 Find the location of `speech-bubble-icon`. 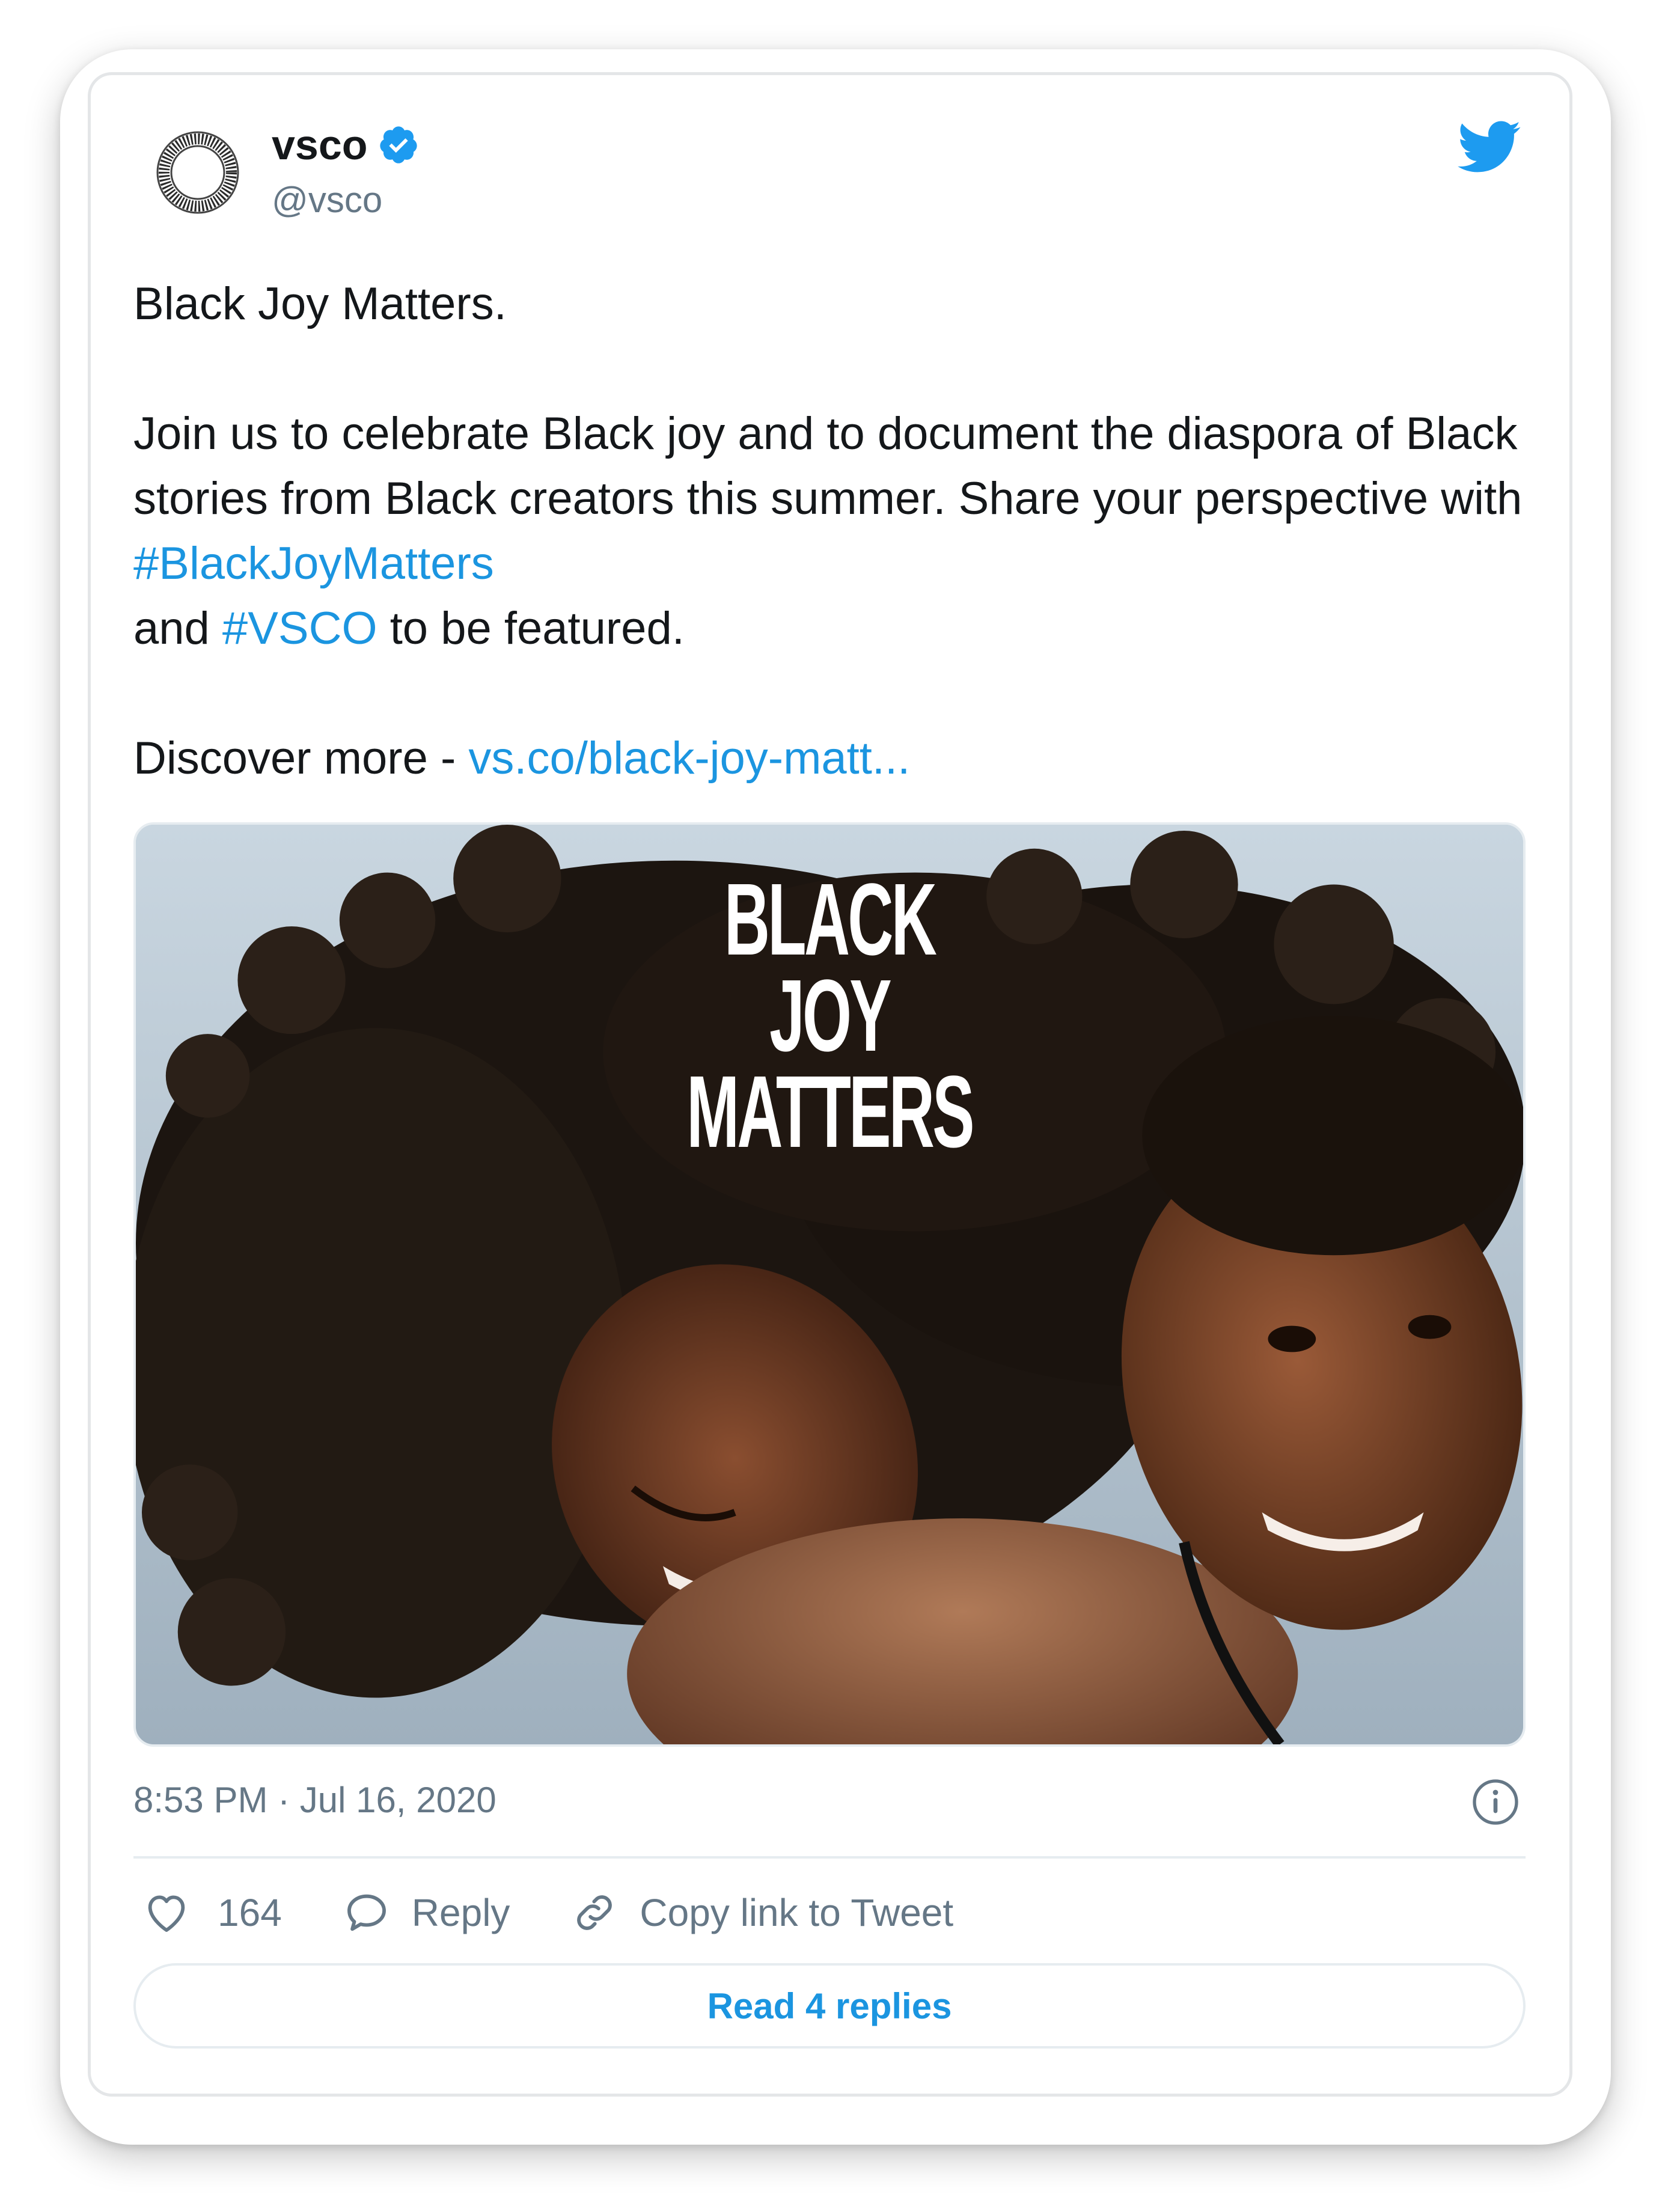

speech-bubble-icon is located at coordinates (367, 1912).